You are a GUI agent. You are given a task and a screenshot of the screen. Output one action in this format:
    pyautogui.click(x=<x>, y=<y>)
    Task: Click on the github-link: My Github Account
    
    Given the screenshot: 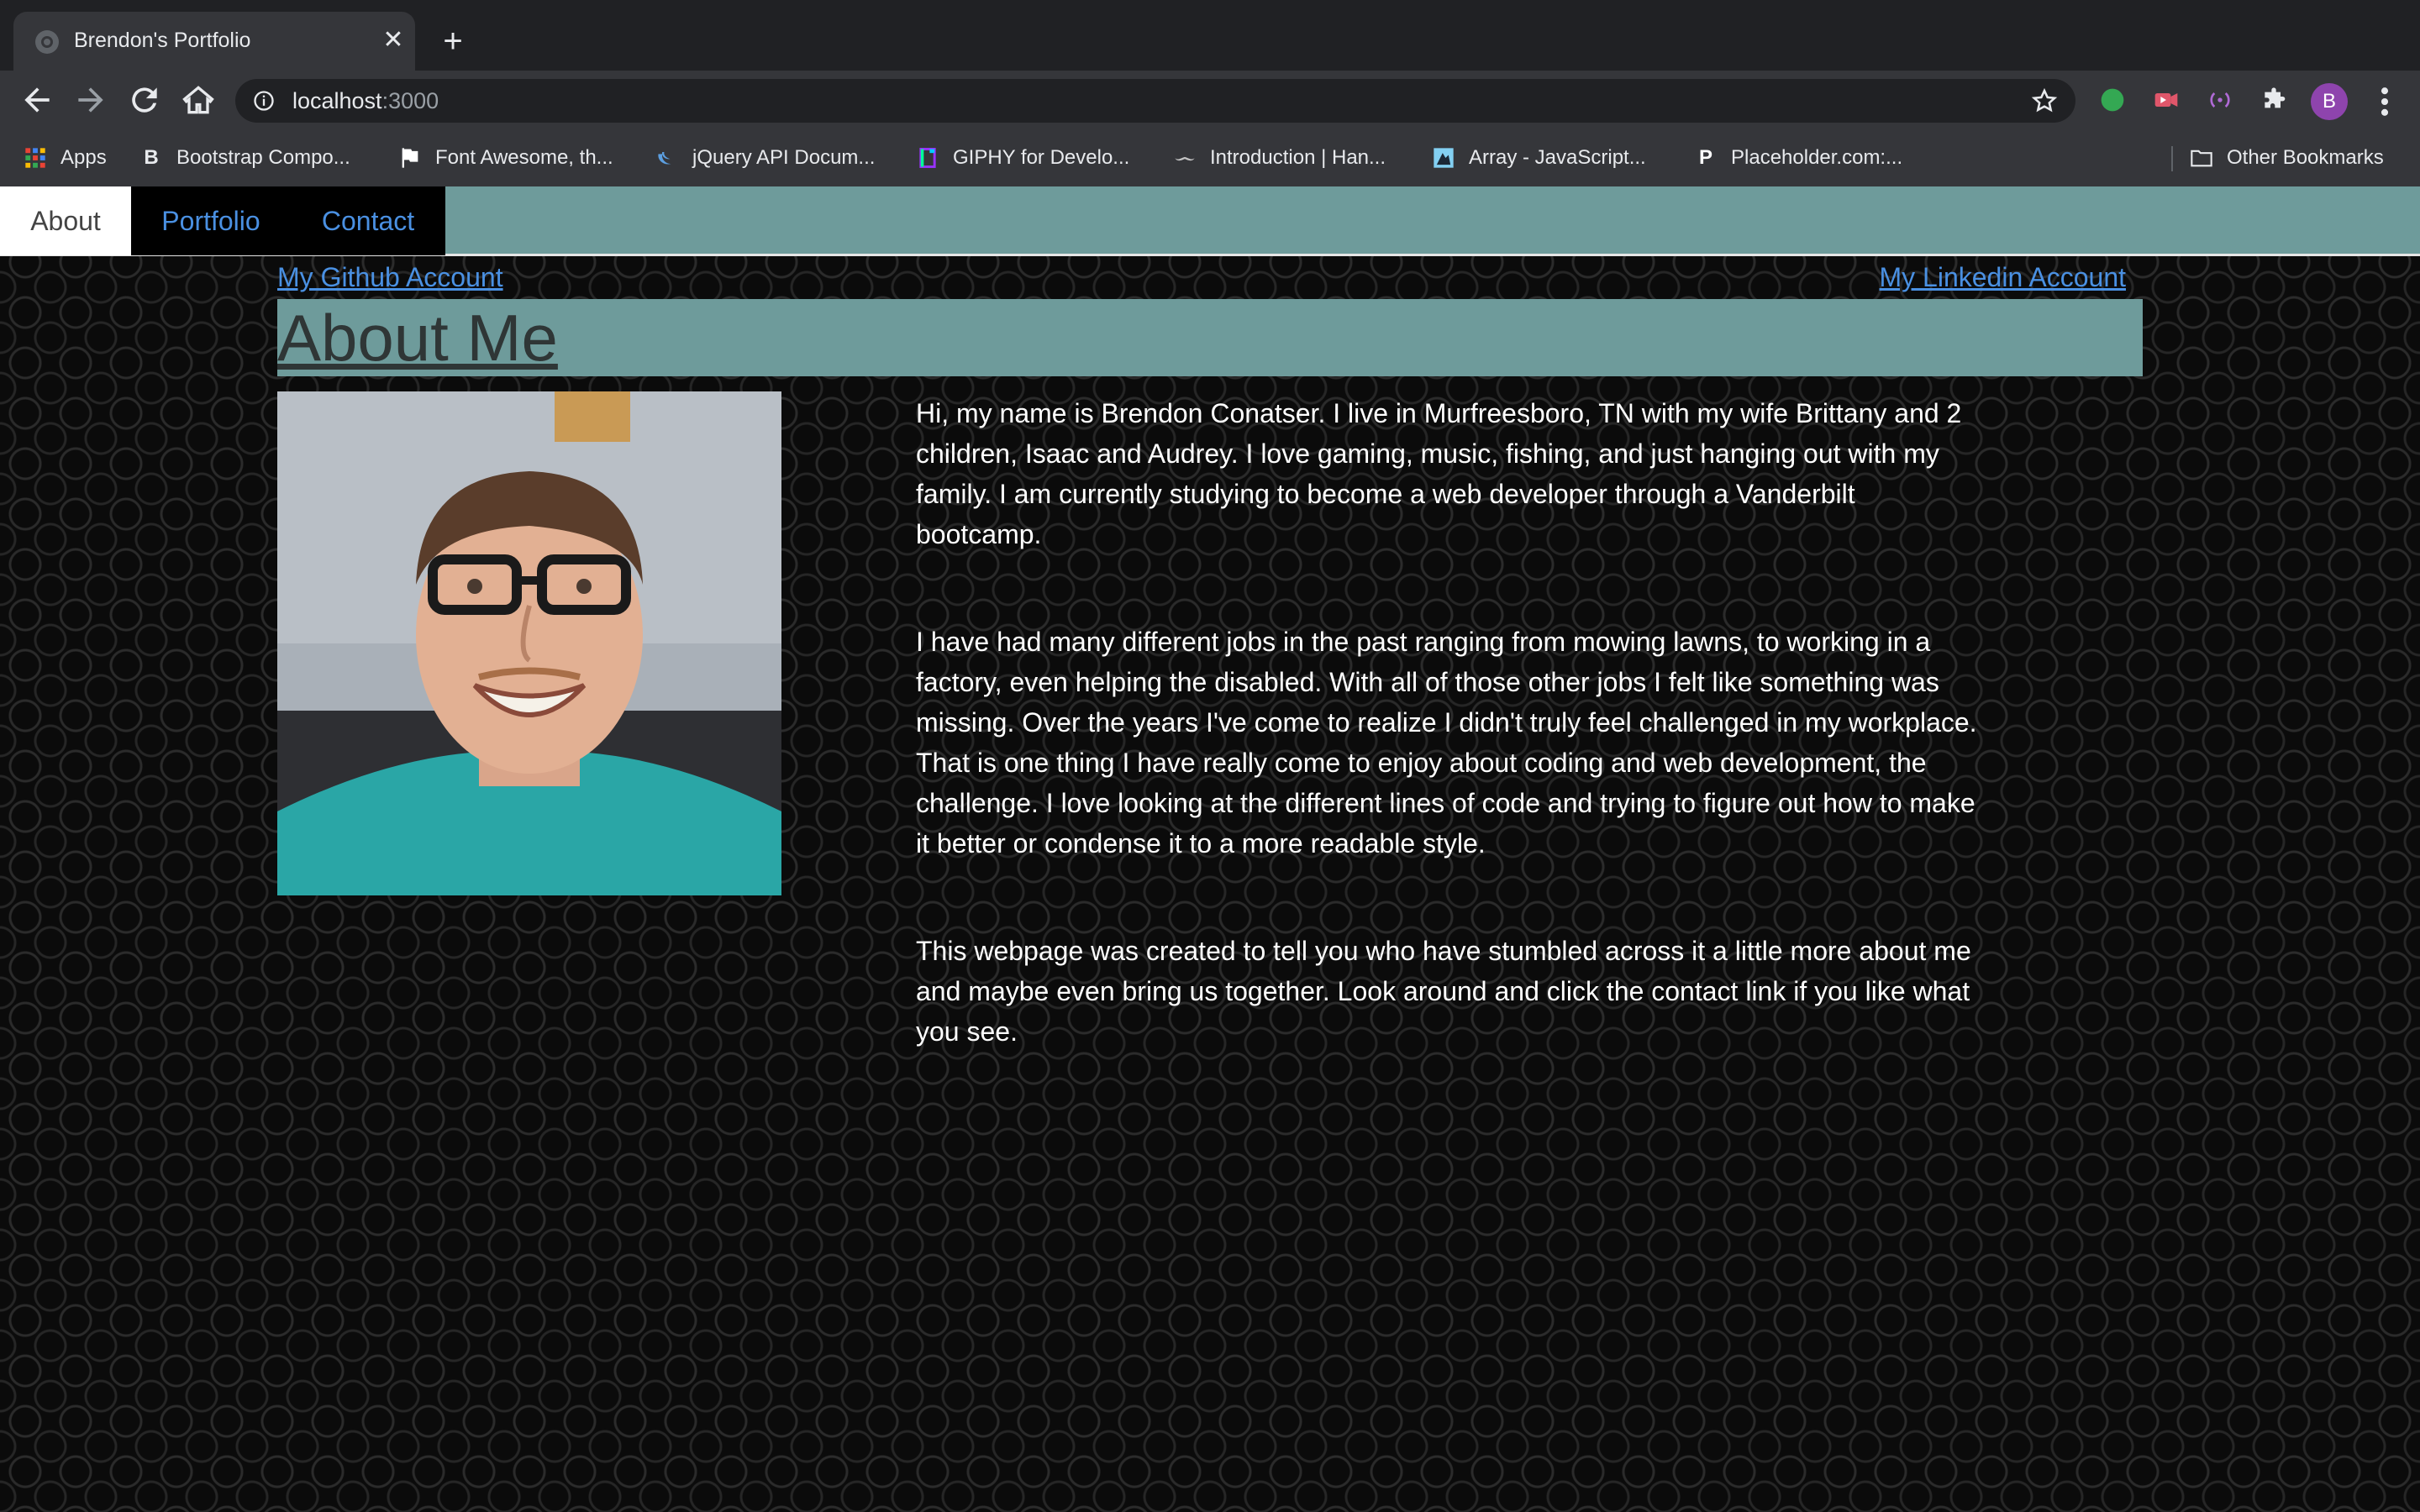 What is the action you would take?
    pyautogui.click(x=390, y=277)
    